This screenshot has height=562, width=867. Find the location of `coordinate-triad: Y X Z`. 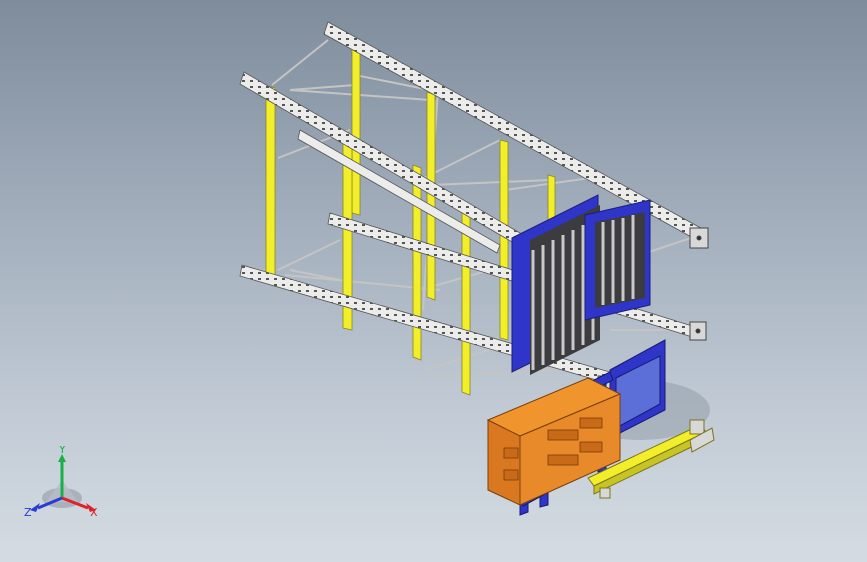

coordinate-triad: Y X Z is located at coordinates (61, 482).